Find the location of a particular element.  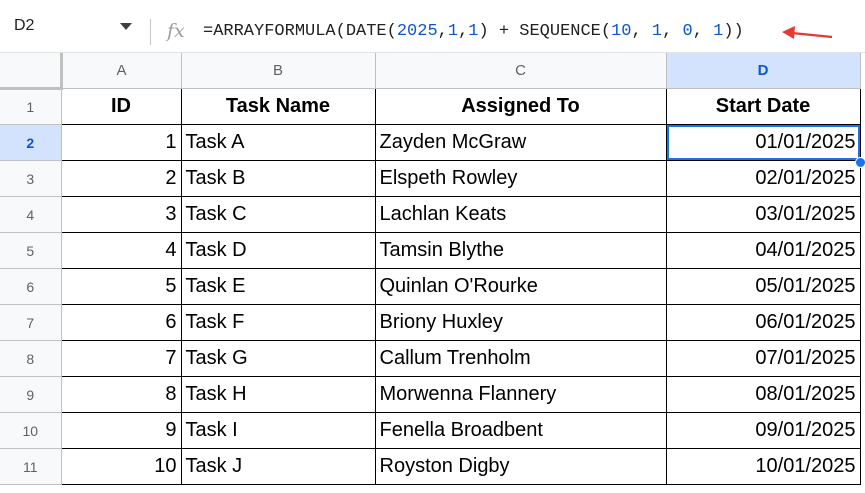

task-name-cell: Task I is located at coordinates (278, 430).